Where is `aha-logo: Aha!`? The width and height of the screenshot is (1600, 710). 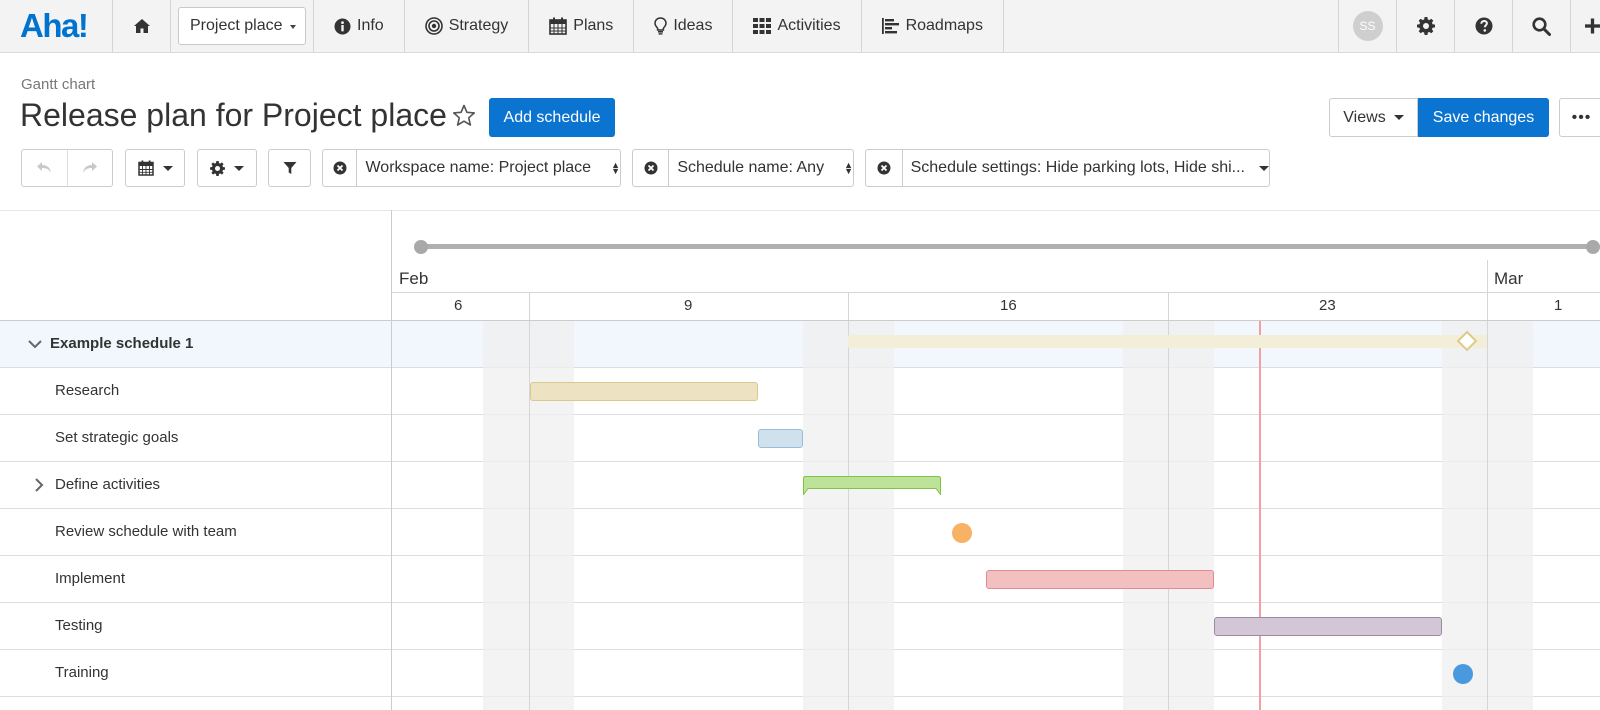
aha-logo: Aha! is located at coordinates (56, 26).